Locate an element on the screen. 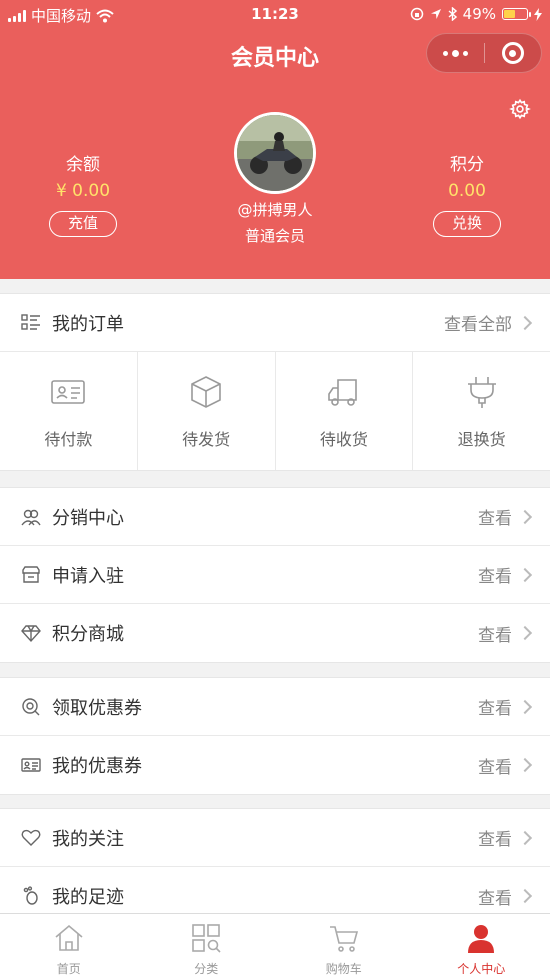  apply-join-row: 申请入驻 查看 is located at coordinates (275, 575).